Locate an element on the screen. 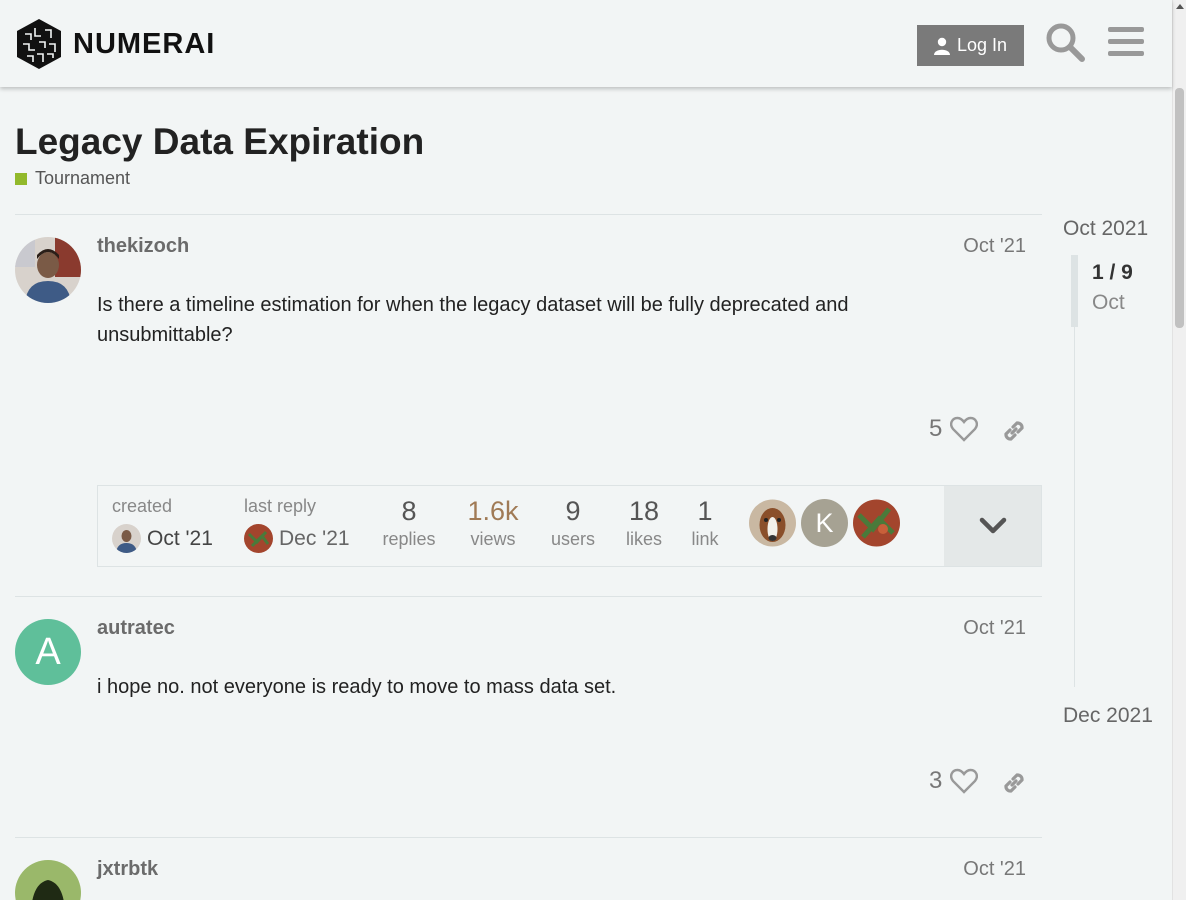  user-icon is located at coordinates (941, 46).